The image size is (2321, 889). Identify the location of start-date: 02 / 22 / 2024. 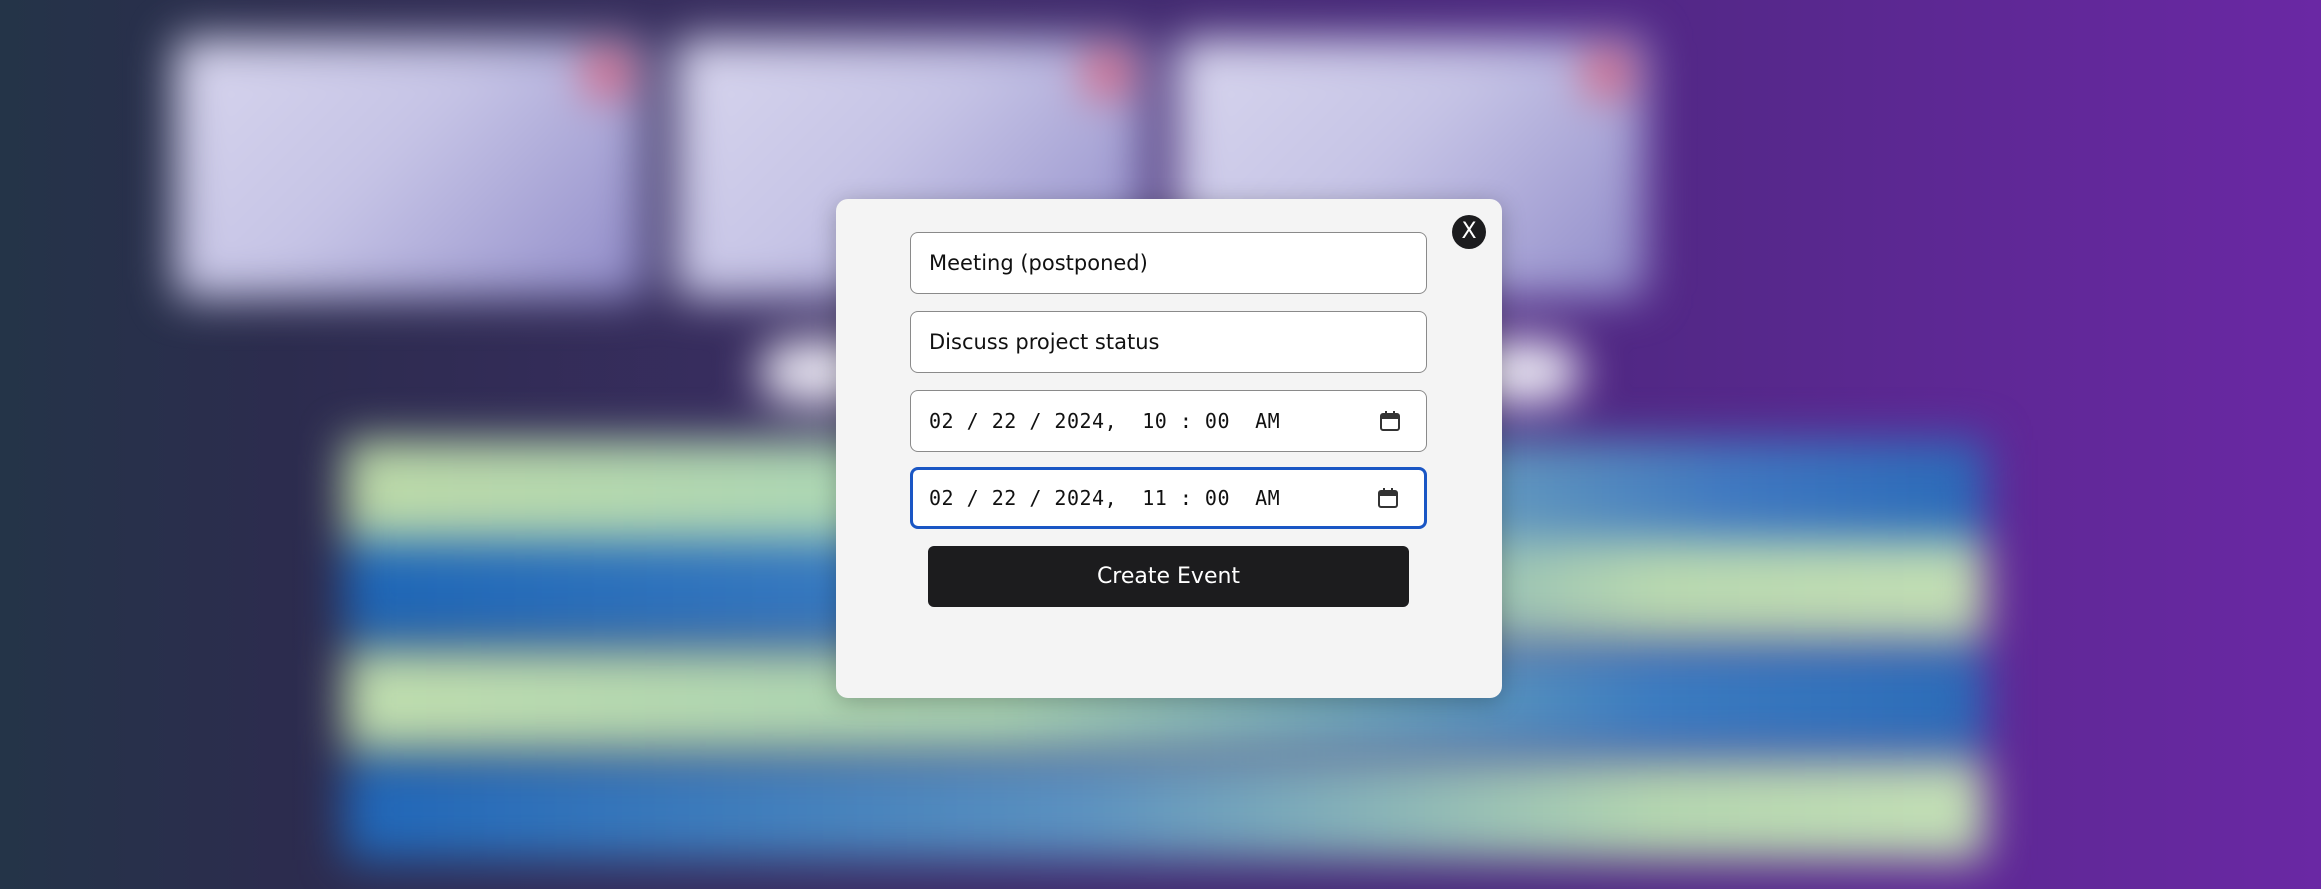
(1017, 421).